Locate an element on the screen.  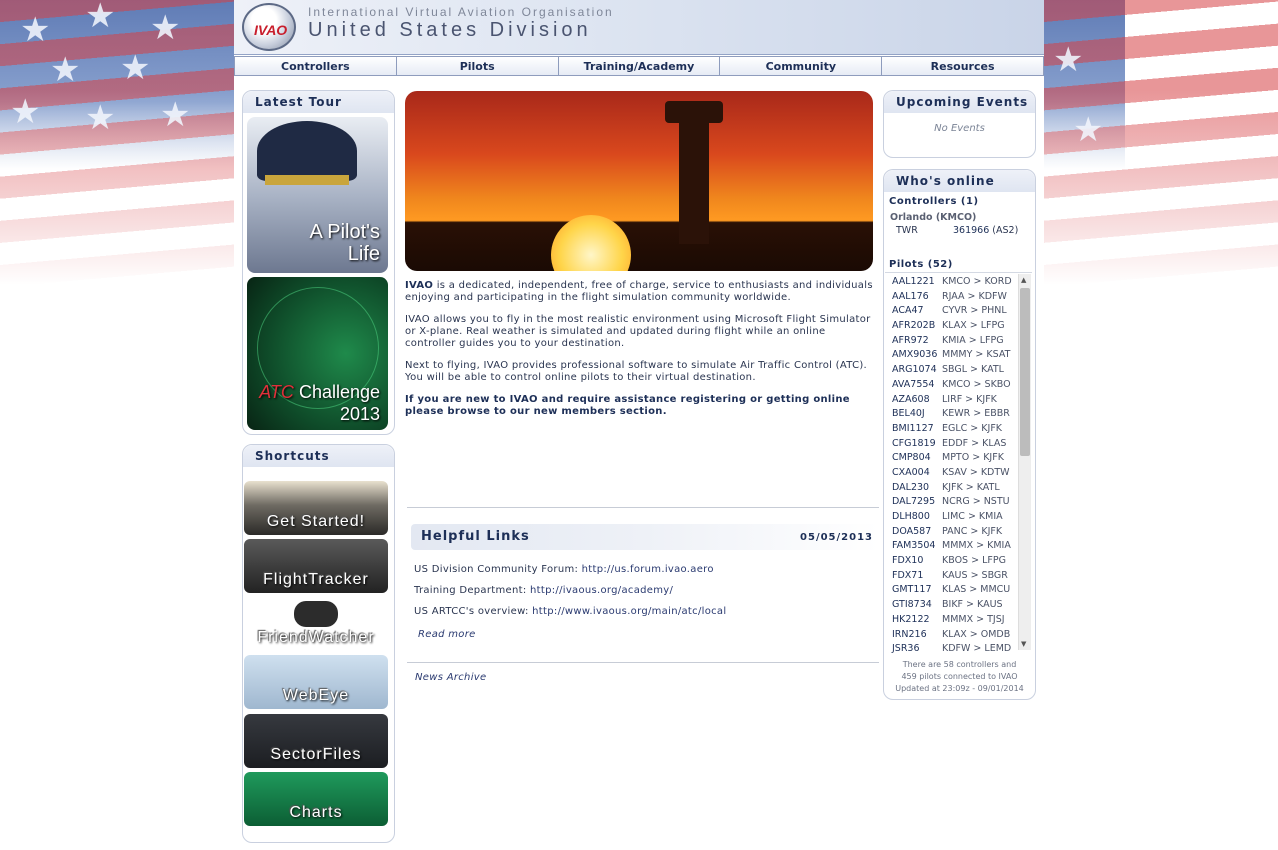
ivao-logo: IVAO is located at coordinates (269, 27).